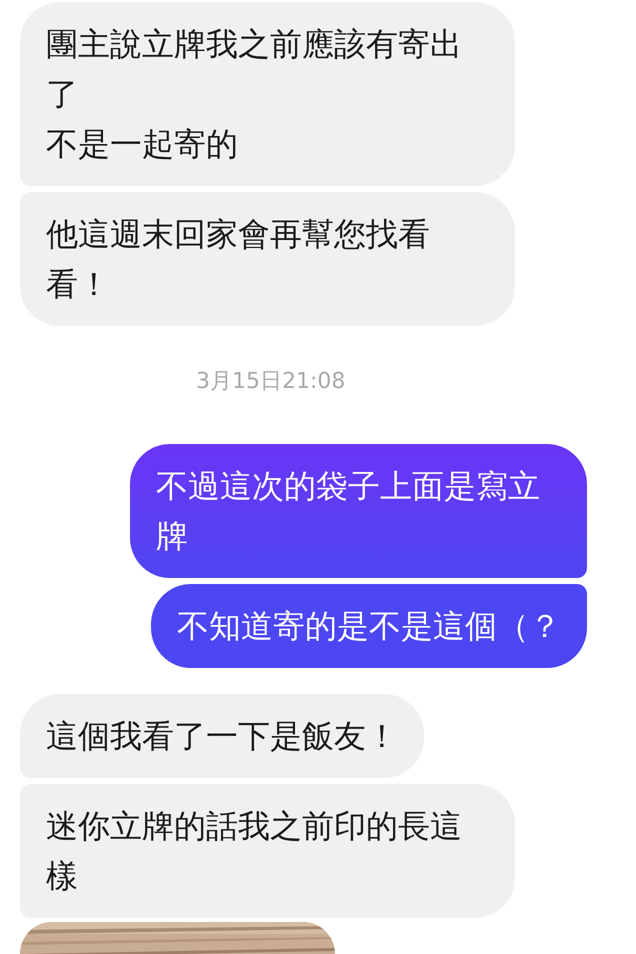 The image size is (636, 954). What do you see at coordinates (369, 626) in the screenshot?
I see `message-text: 不知道寄的是不是這個（？` at bounding box center [369, 626].